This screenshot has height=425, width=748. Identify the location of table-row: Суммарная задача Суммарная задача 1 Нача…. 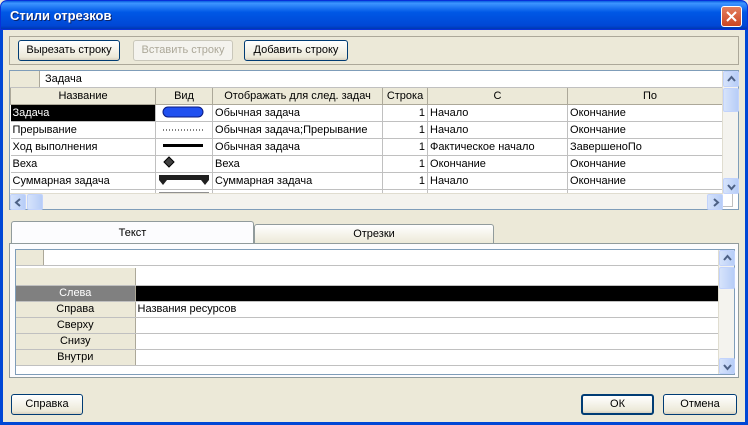
(372, 181).